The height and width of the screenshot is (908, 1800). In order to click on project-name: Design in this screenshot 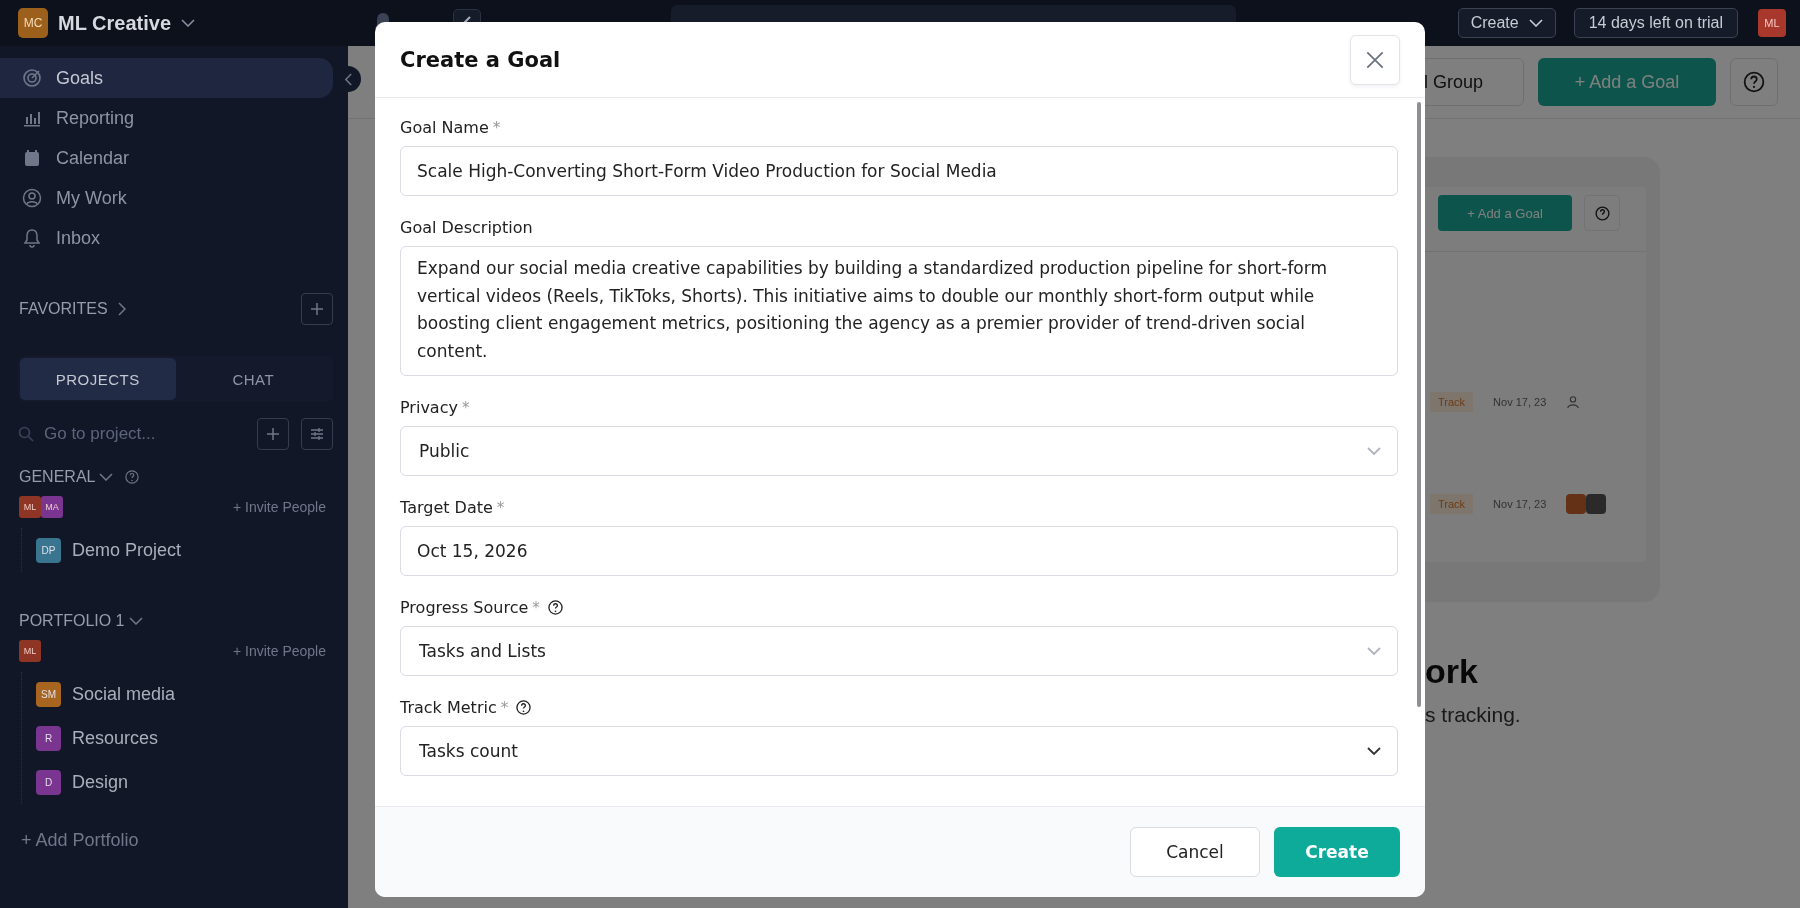, I will do `click(100, 782)`.